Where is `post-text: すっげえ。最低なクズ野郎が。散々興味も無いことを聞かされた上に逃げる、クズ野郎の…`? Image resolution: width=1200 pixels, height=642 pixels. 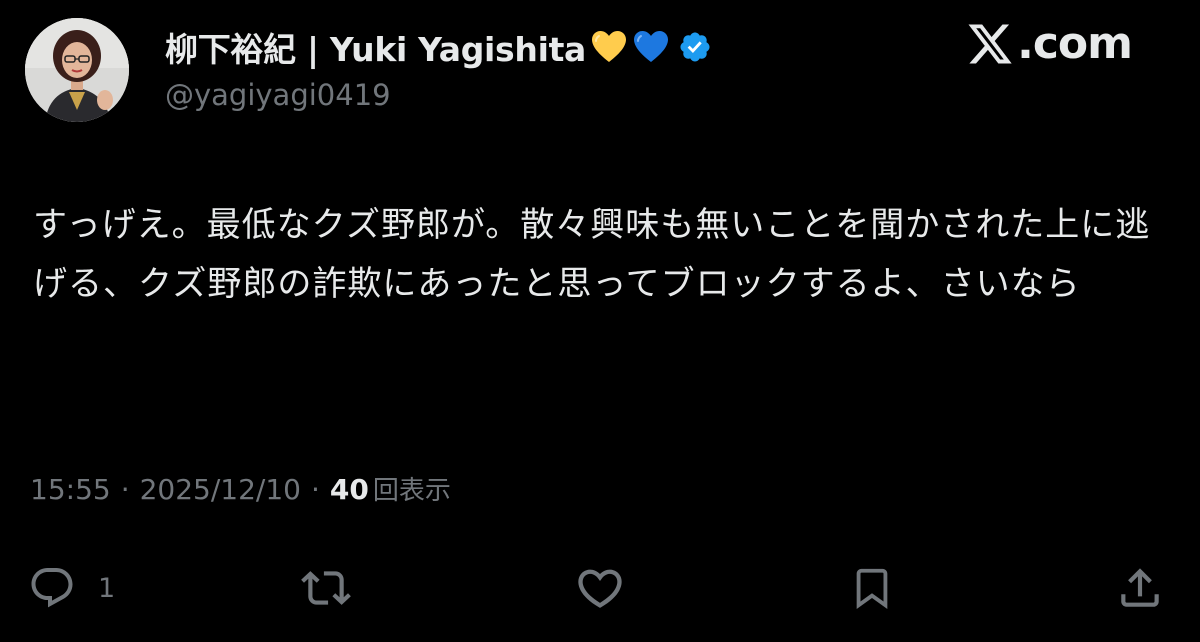
post-text: すっげえ。最低なクズ野郎が。散々興味も無いことを聞かされた上に逃げる、クズ野郎の… is located at coordinates (592, 254).